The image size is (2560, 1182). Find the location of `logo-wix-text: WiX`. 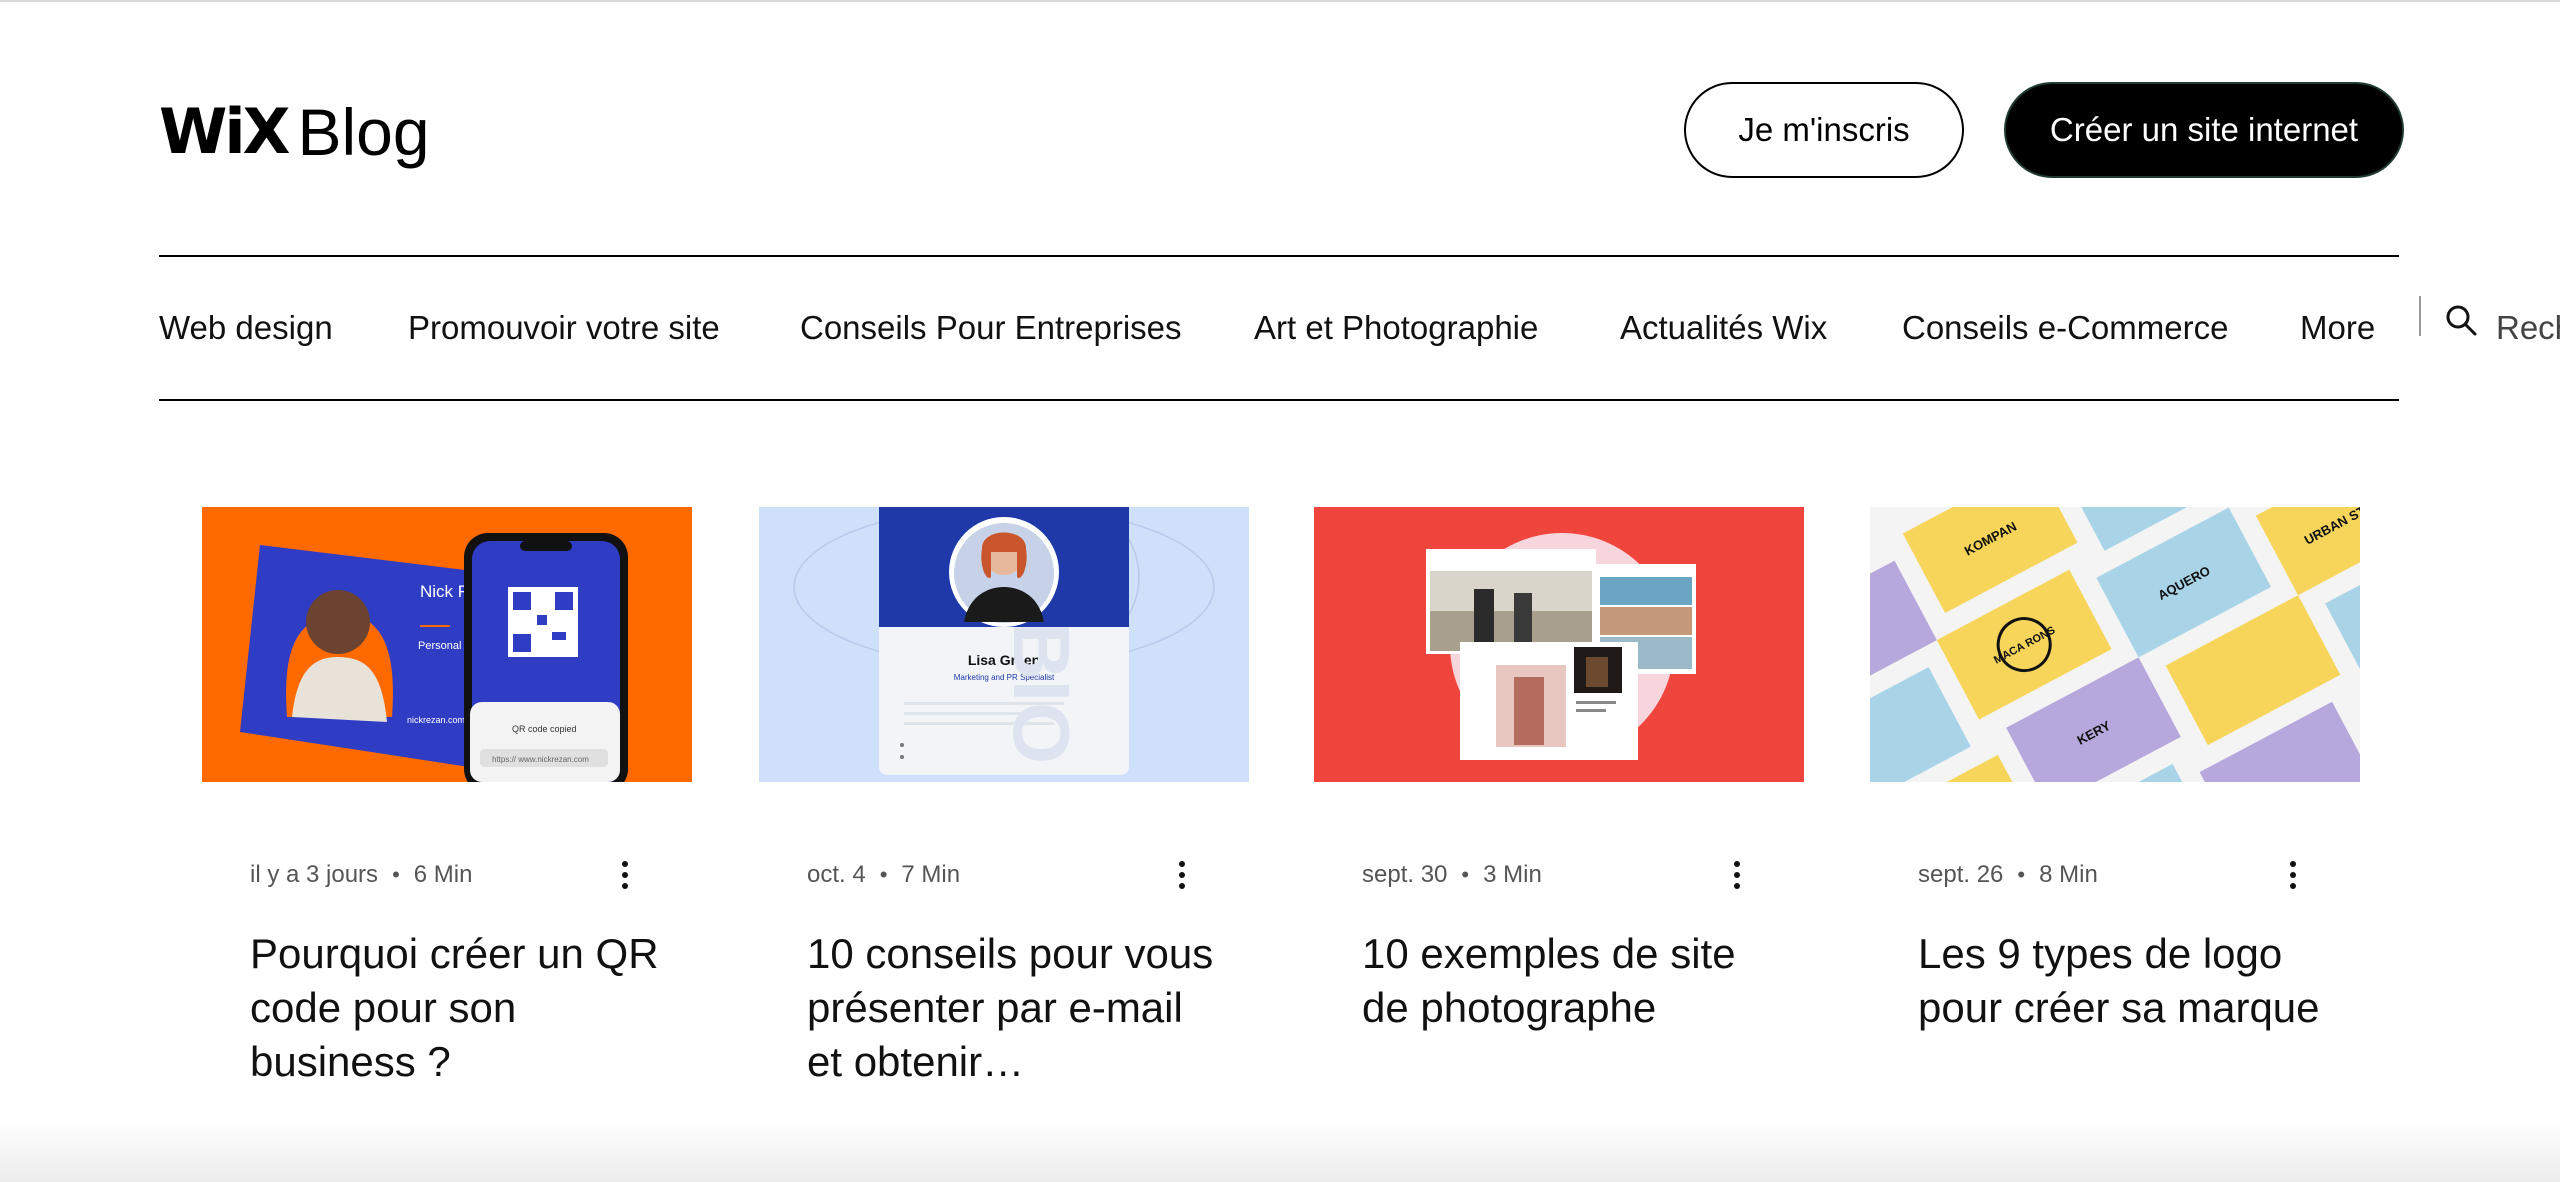

logo-wix-text: WiX is located at coordinates (224, 131).